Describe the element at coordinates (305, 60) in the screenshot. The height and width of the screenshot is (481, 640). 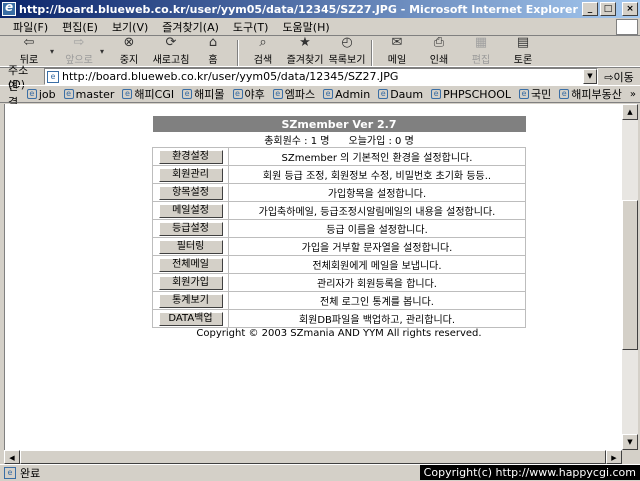
I see `favorites-label: 즐겨찾기` at that location.